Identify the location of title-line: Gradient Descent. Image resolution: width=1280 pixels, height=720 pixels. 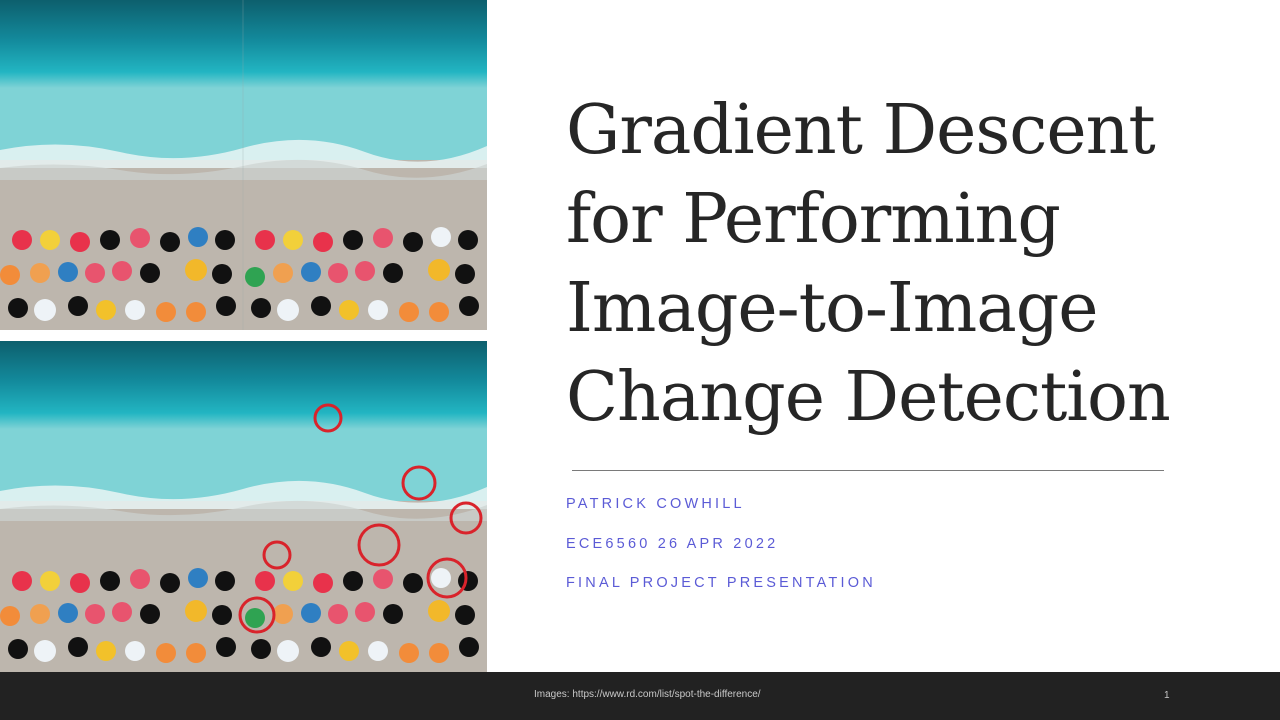
(861, 130).